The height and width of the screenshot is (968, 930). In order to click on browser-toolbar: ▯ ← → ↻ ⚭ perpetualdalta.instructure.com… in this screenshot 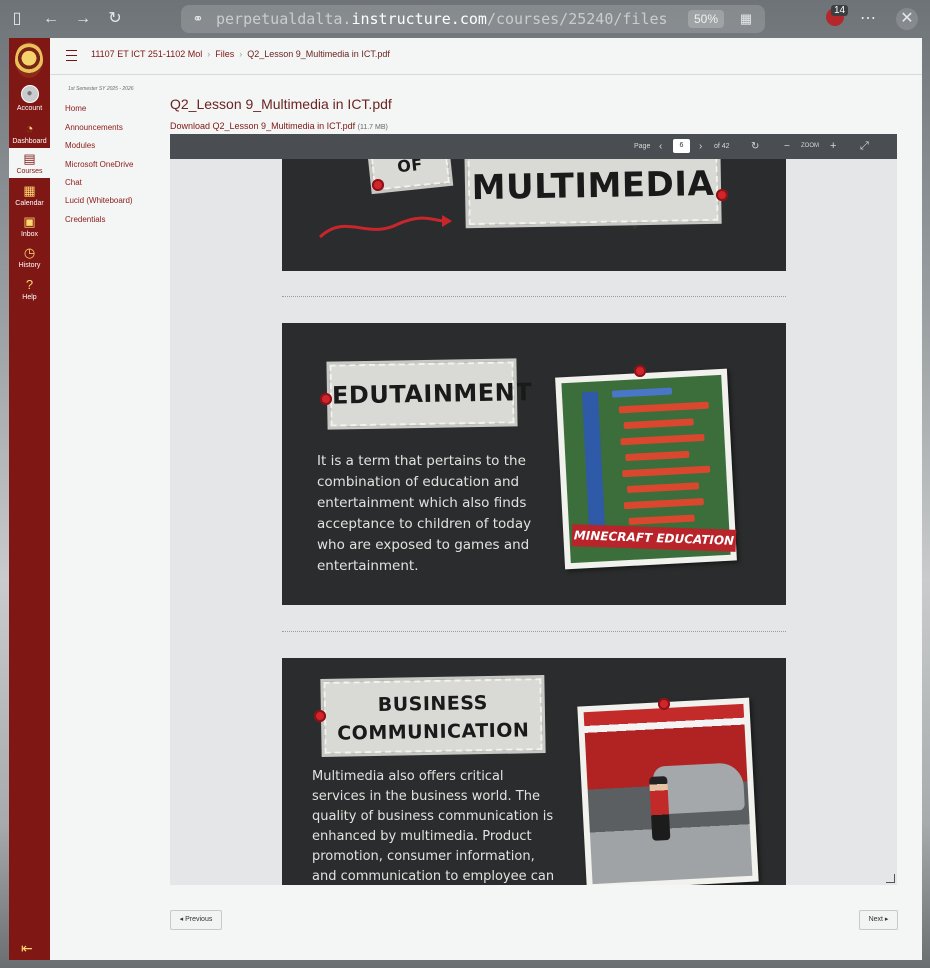, I will do `click(465, 19)`.